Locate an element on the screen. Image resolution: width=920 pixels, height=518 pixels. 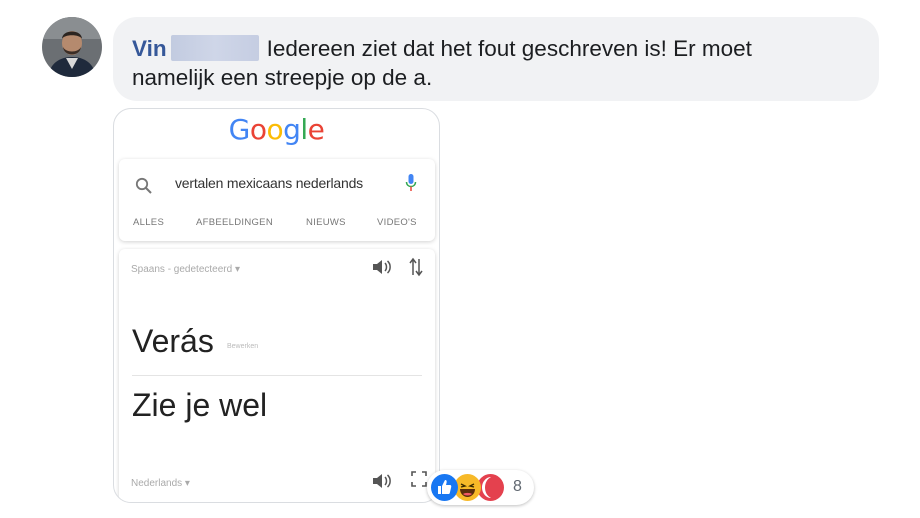
tab-nieuws: NIEUWS is located at coordinates (326, 222).